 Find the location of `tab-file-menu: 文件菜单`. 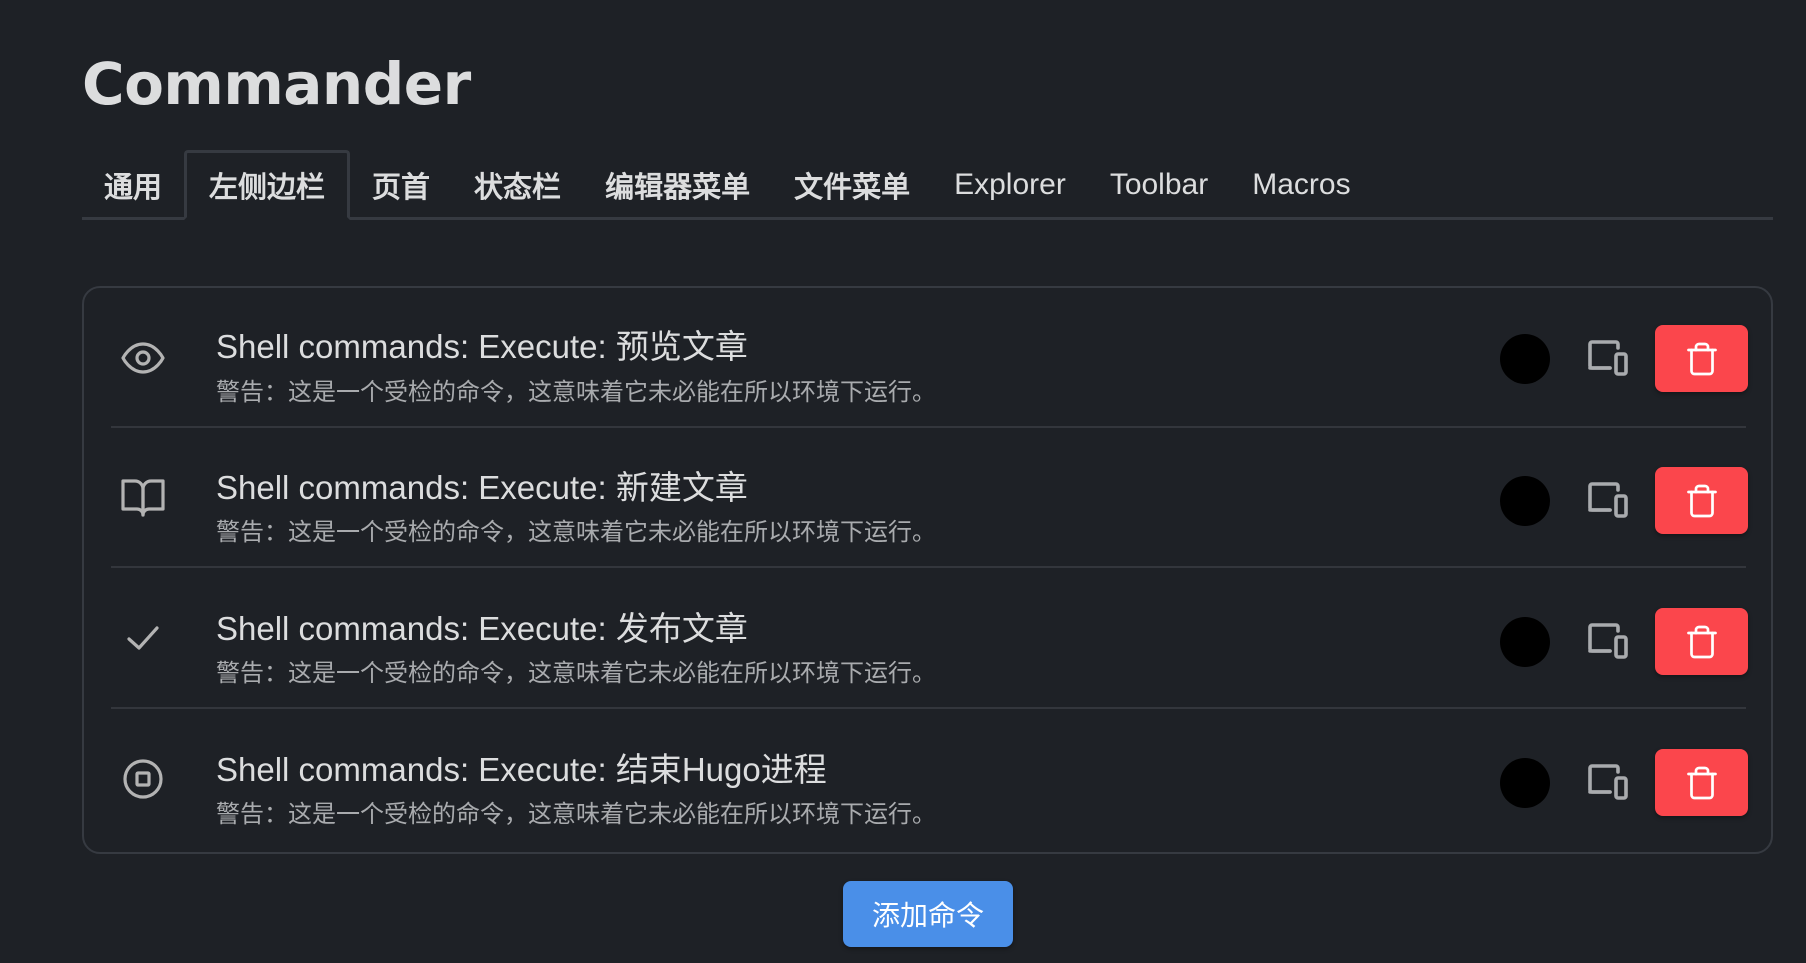

tab-file-menu: 文件菜单 is located at coordinates (852, 185).